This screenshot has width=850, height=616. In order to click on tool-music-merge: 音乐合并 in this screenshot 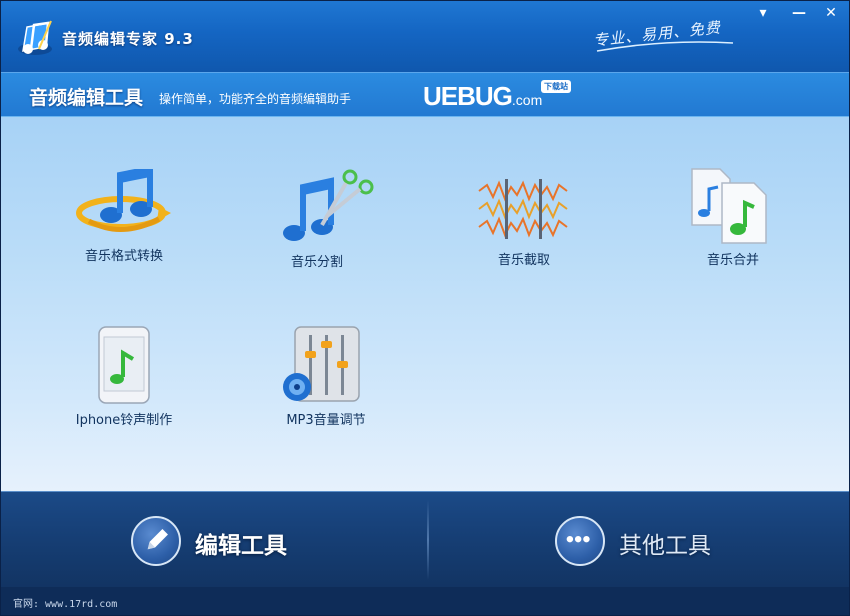, I will do `click(733, 225)`.